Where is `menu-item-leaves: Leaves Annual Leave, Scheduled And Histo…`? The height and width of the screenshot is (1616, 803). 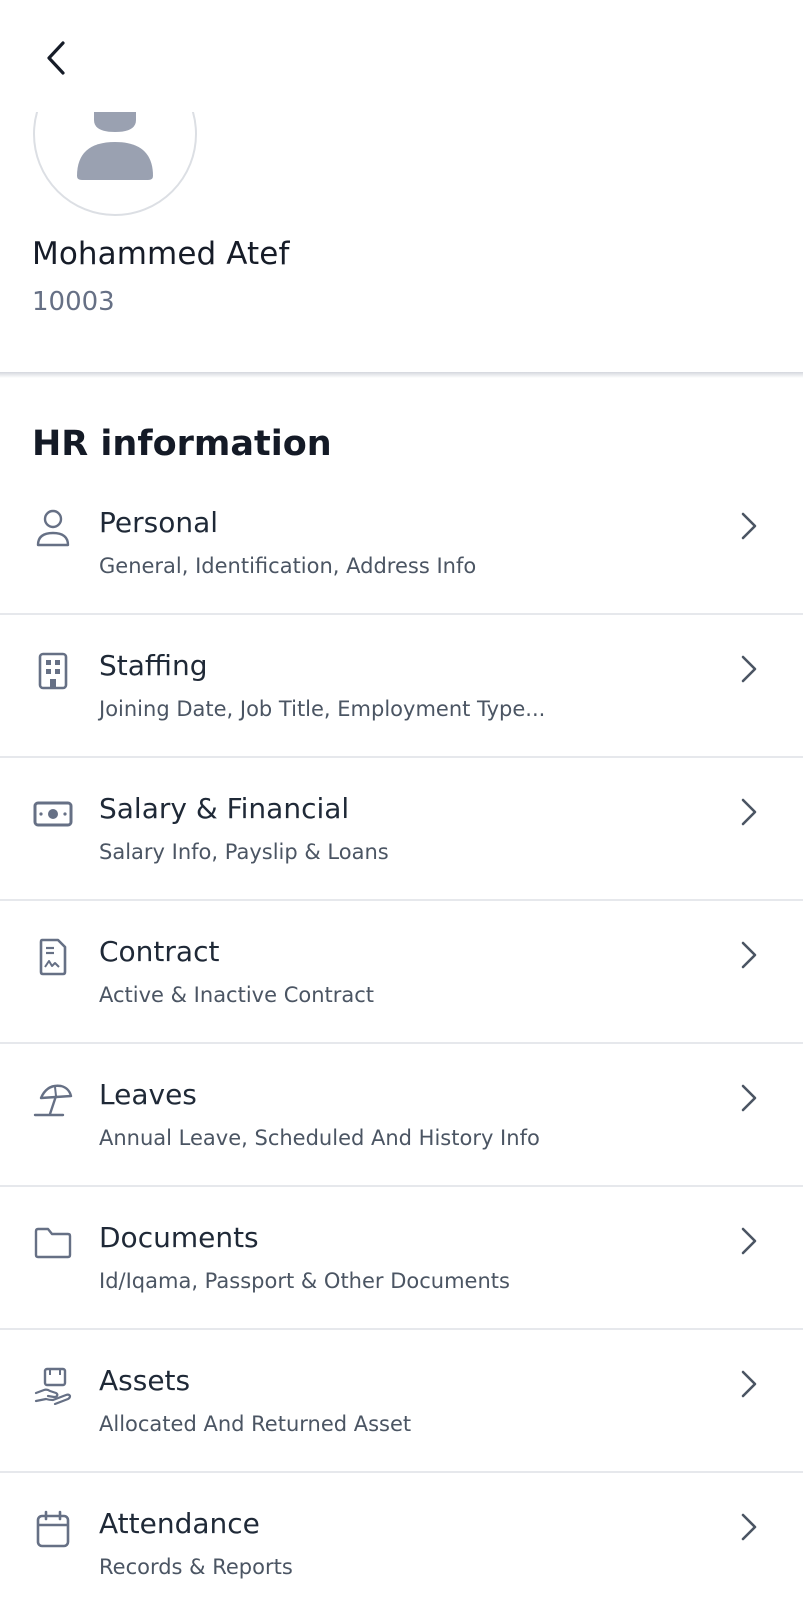 menu-item-leaves: Leaves Annual Leave, Scheduled And Histo… is located at coordinates (401, 1115).